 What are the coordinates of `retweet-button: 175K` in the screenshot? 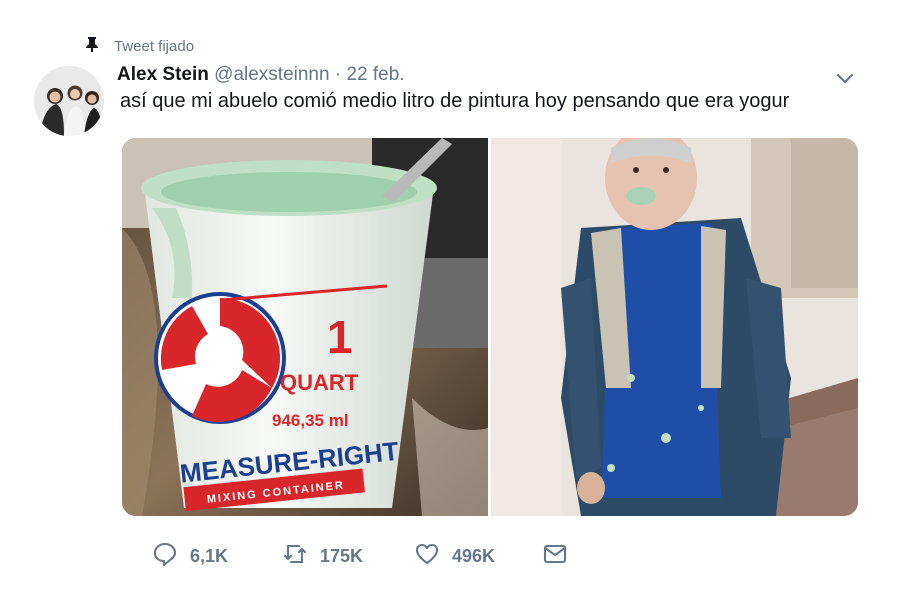 It's located at (348, 556).